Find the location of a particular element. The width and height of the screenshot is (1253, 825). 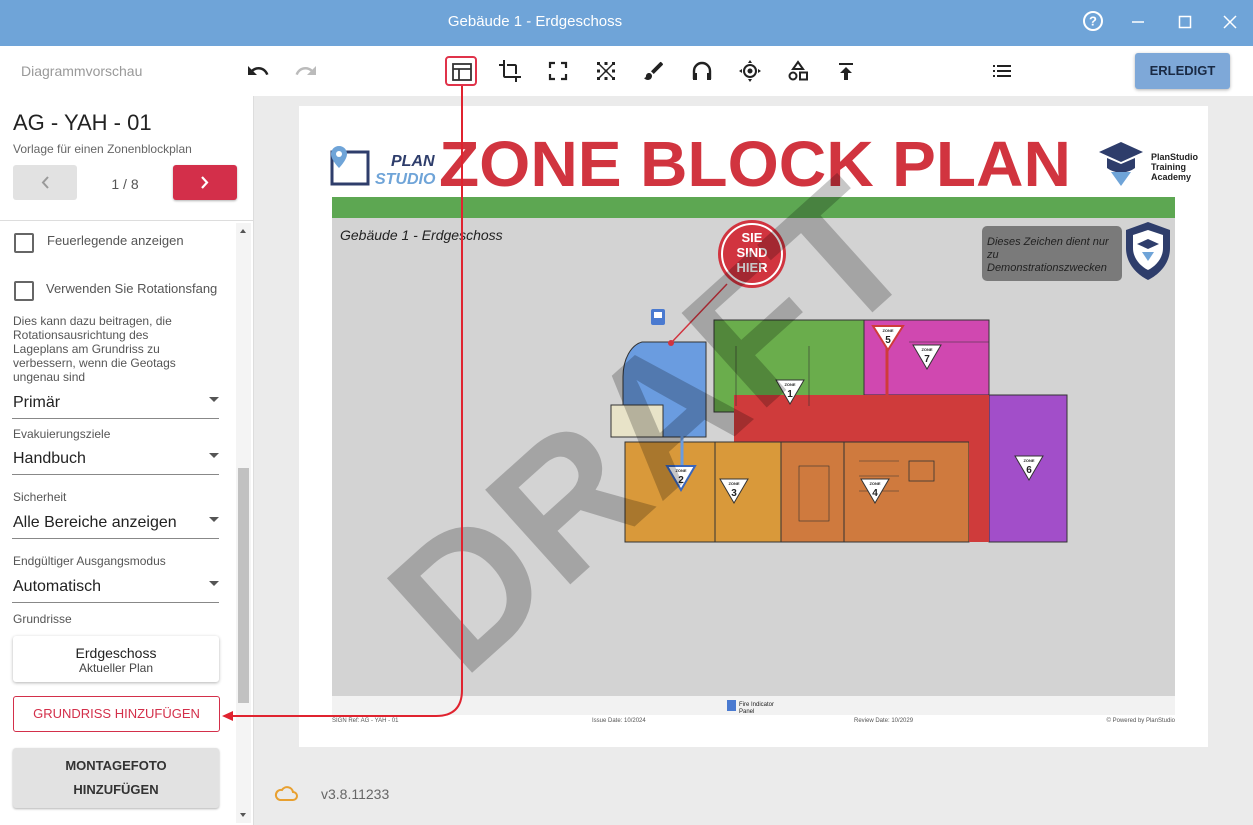

prev-page-button is located at coordinates (45, 182).